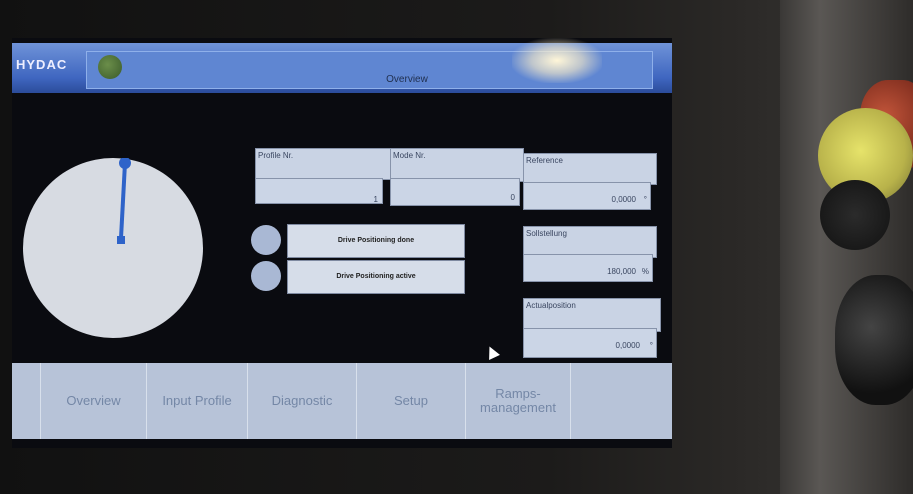  Describe the element at coordinates (197, 401) in the screenshot. I see `nav-input-profile: Input Profile` at that location.